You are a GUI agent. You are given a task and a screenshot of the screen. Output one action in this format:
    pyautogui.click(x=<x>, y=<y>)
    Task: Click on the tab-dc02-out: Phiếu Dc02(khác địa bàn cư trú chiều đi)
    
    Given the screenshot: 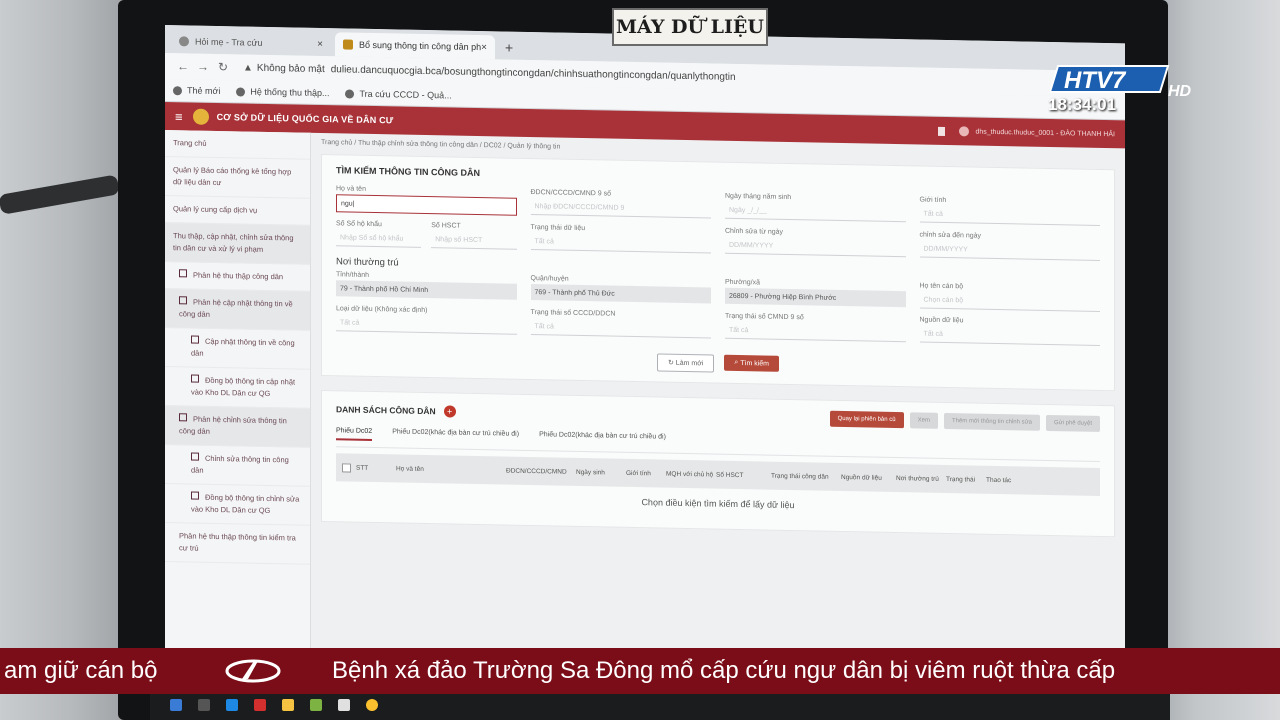 What is the action you would take?
    pyautogui.click(x=455, y=435)
    